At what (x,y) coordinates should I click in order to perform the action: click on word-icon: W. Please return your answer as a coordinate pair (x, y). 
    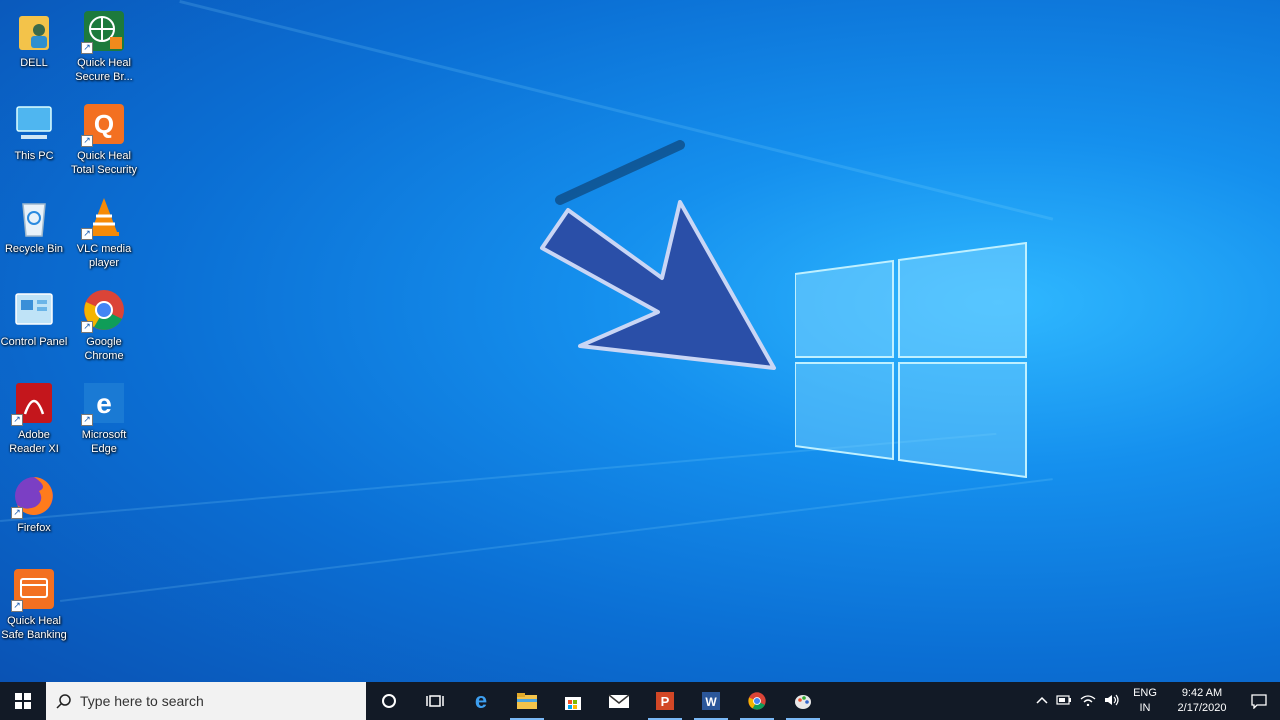
    Looking at the image, I should click on (711, 701).